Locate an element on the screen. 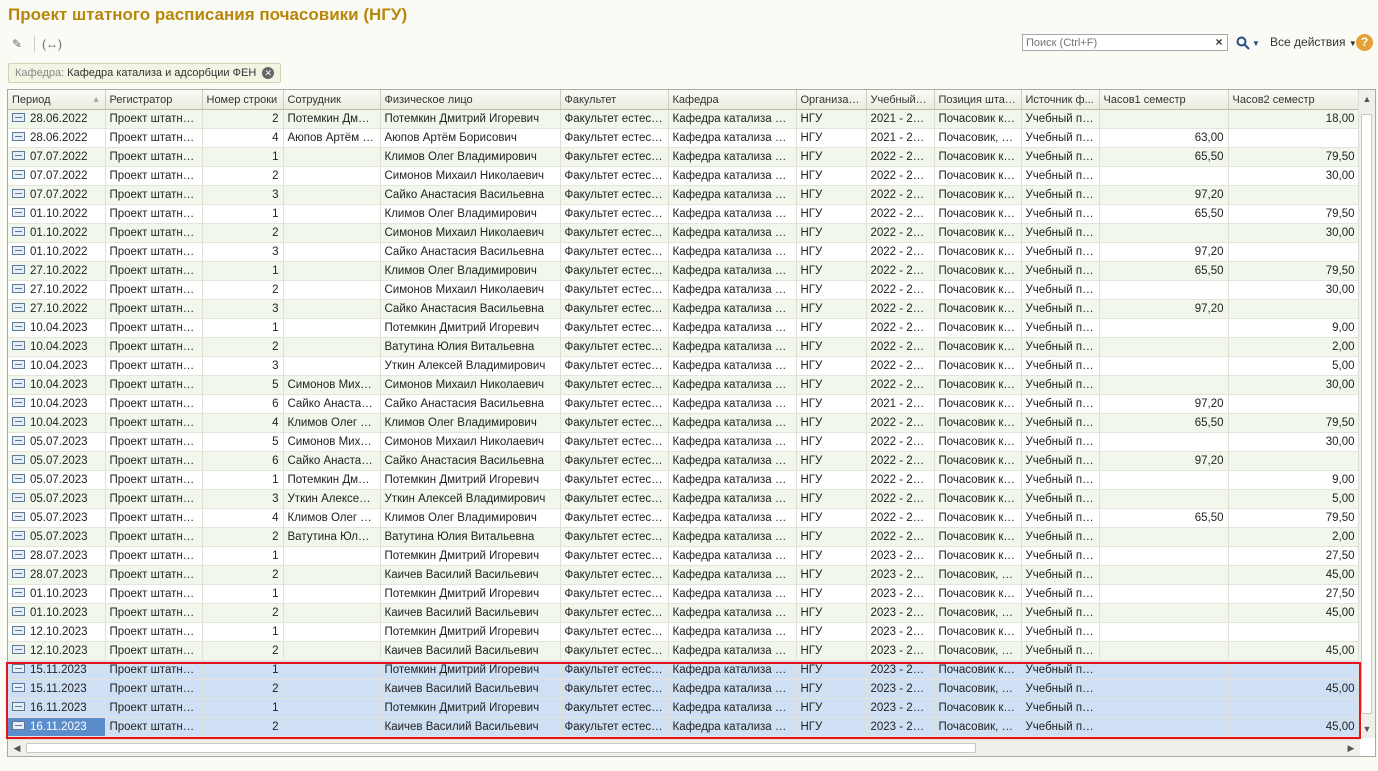  column-header: Сотрудник is located at coordinates (332, 100).